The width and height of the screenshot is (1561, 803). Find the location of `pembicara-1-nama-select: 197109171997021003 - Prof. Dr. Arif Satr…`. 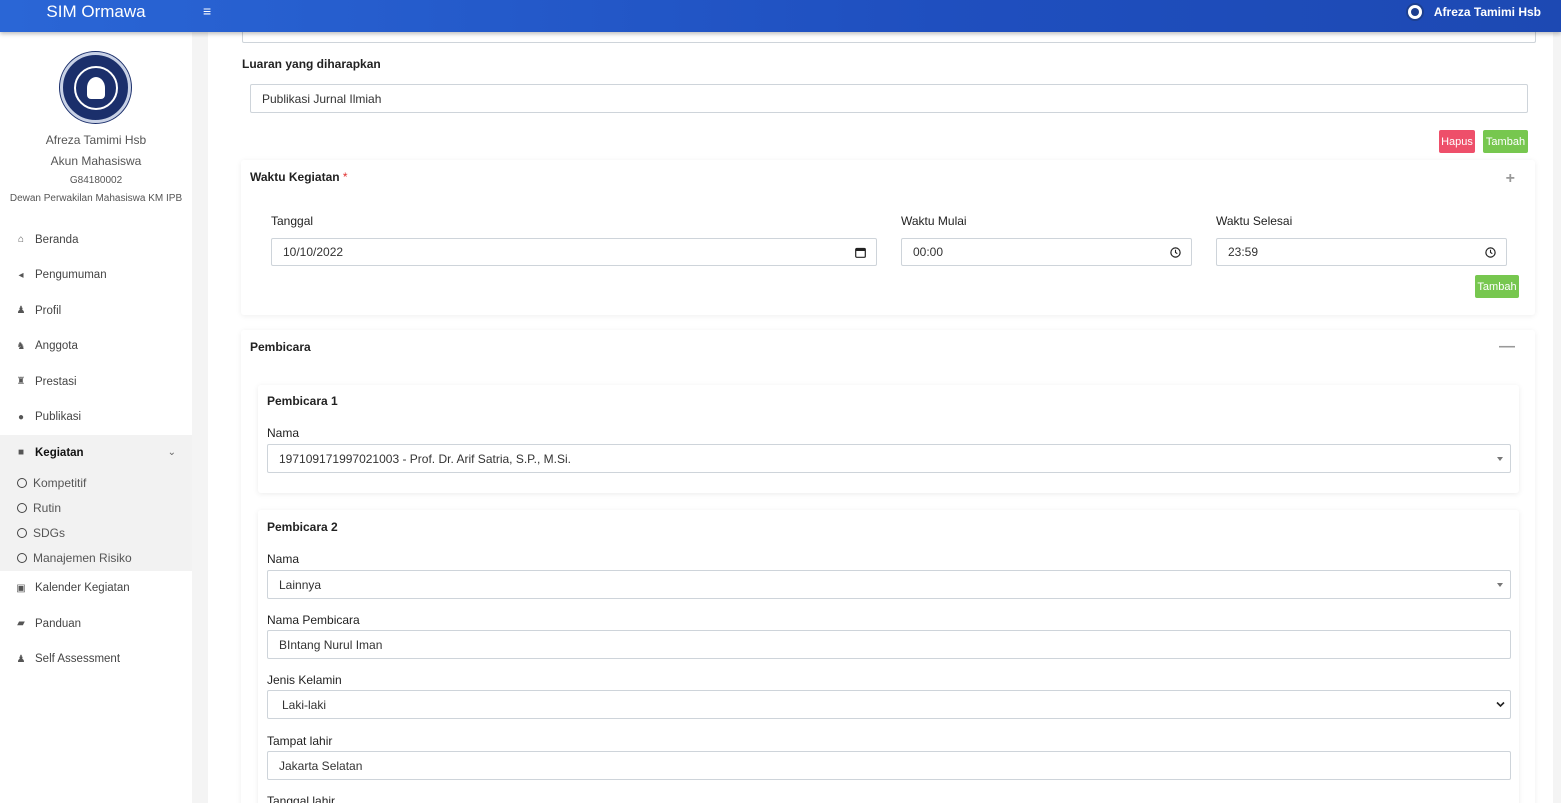

pembicara-1-nama-select: 197109171997021003 - Prof. Dr. Arif Satr… is located at coordinates (889, 458).